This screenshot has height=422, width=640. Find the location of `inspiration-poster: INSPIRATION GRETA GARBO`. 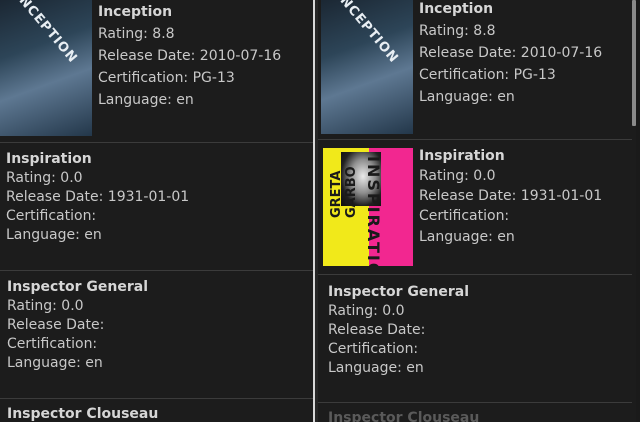

inspiration-poster: INSPIRATION GRETA GARBO is located at coordinates (368, 207).